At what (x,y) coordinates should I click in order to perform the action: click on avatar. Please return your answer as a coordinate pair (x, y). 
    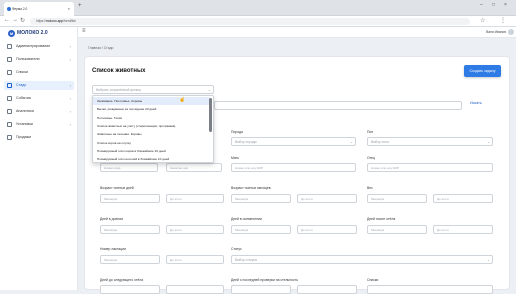
    Looking at the image, I should click on (511, 32).